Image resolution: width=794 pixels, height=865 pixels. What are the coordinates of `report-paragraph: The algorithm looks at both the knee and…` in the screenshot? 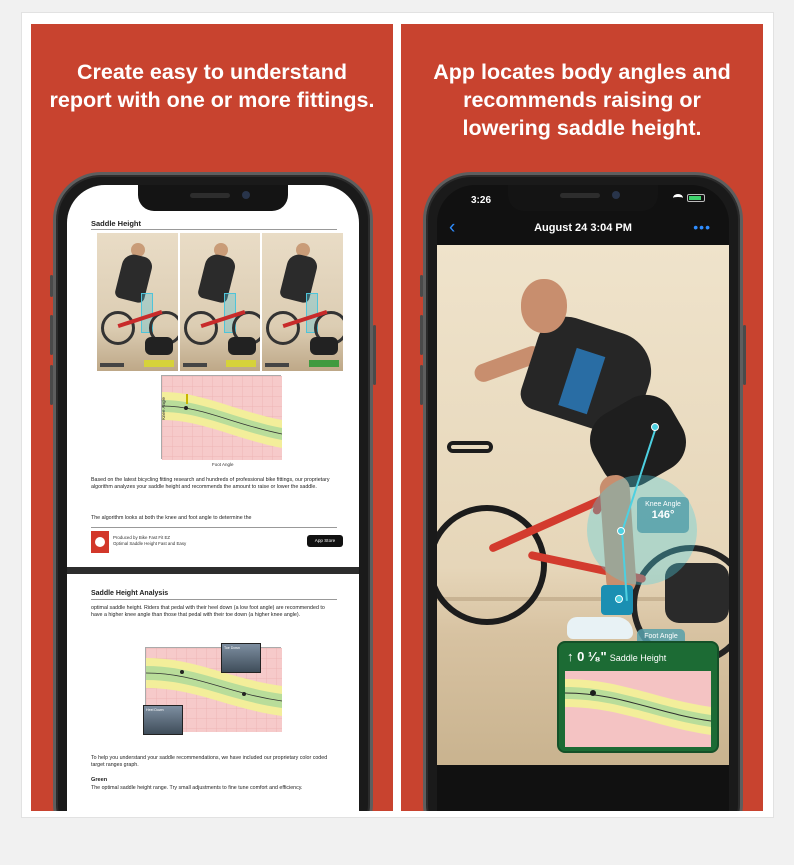 It's located at (171, 518).